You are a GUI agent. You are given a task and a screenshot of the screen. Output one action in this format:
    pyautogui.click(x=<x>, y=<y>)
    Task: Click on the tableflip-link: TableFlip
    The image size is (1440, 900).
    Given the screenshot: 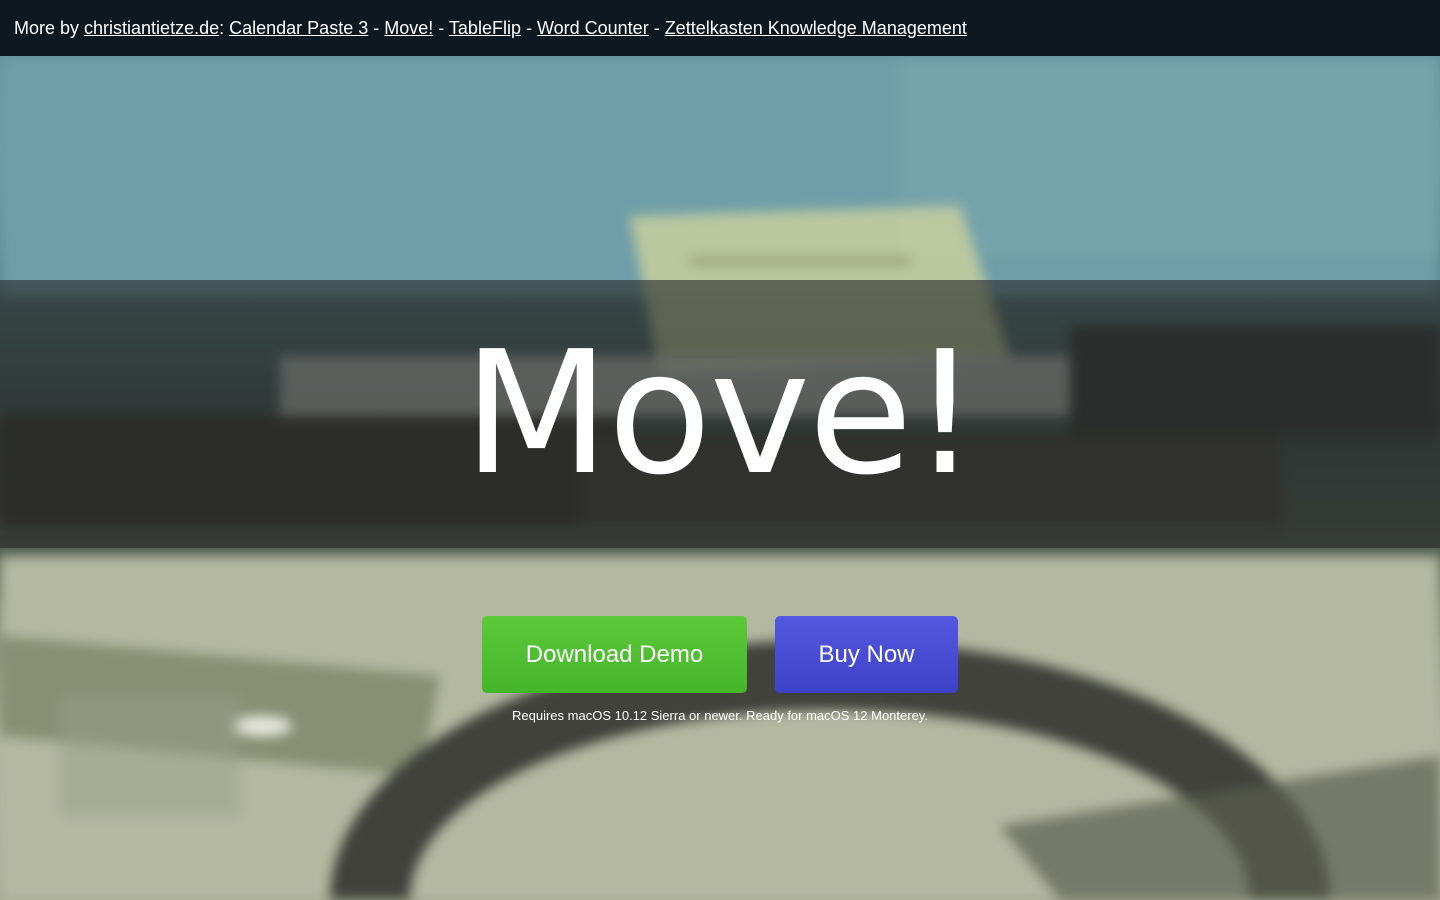 What is the action you would take?
    pyautogui.click(x=485, y=28)
    